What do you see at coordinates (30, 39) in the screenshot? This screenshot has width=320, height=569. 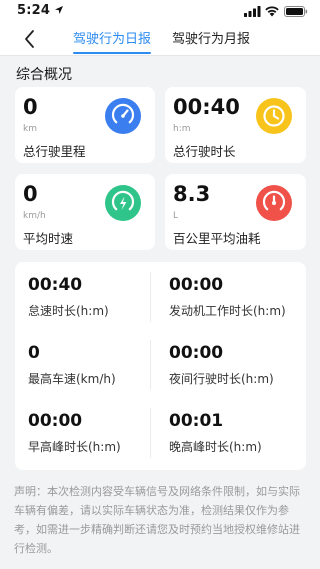 I see `back-chevron-icon` at bounding box center [30, 39].